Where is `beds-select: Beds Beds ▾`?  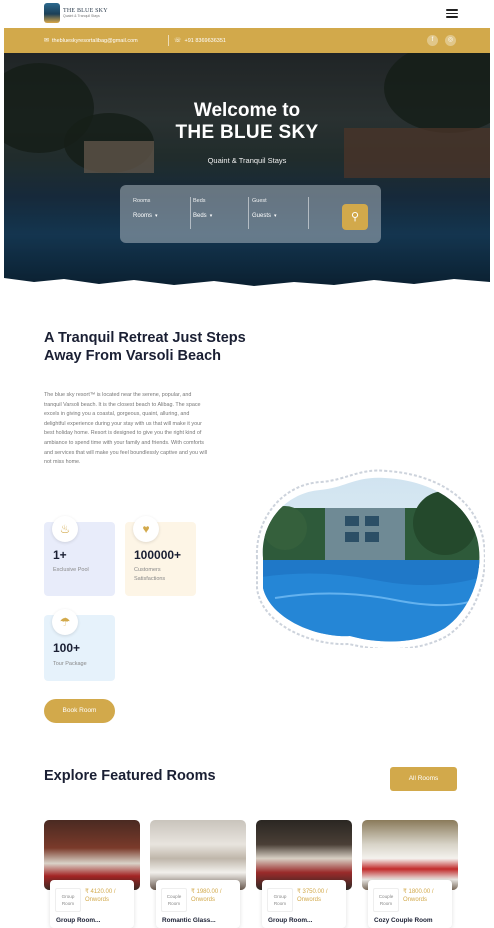 beds-select: Beds Beds ▾ is located at coordinates (202, 208).